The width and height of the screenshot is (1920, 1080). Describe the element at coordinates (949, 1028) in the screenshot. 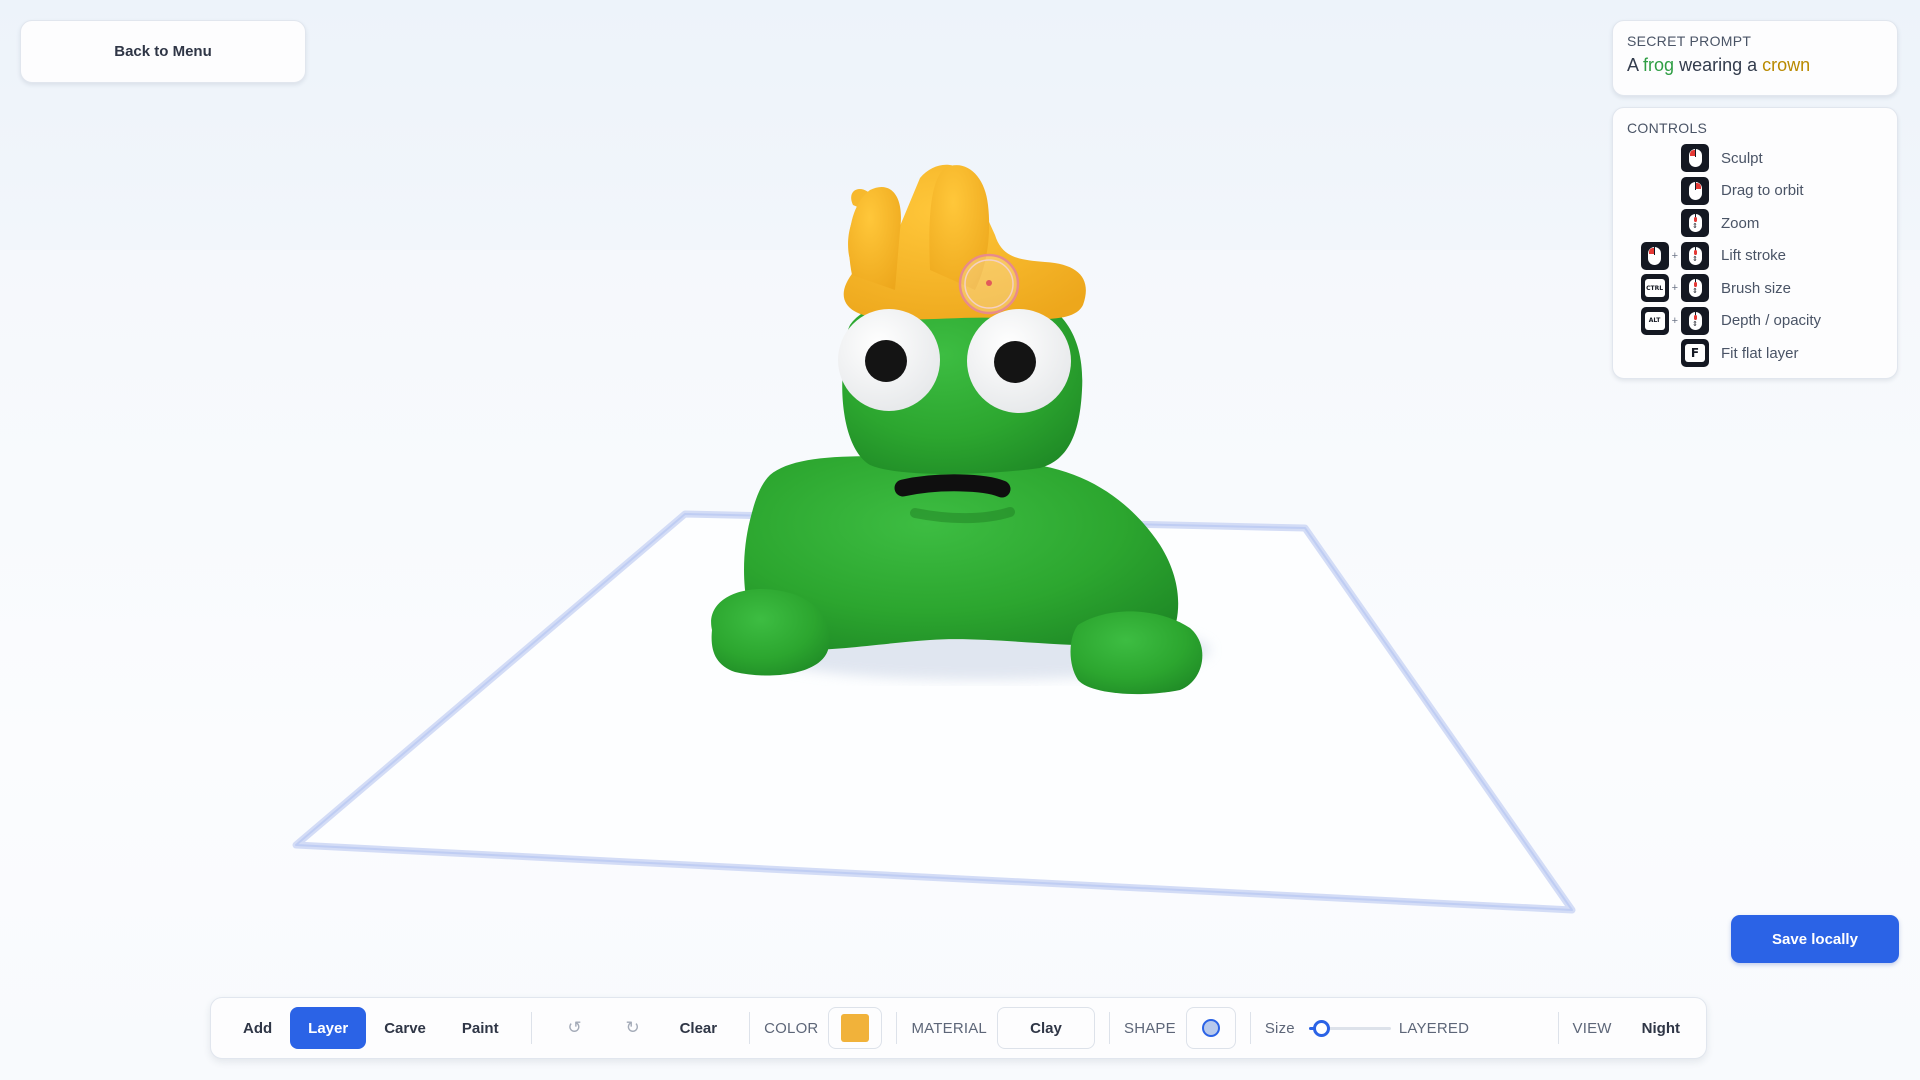

I see `material-label: MATERIAL` at that location.